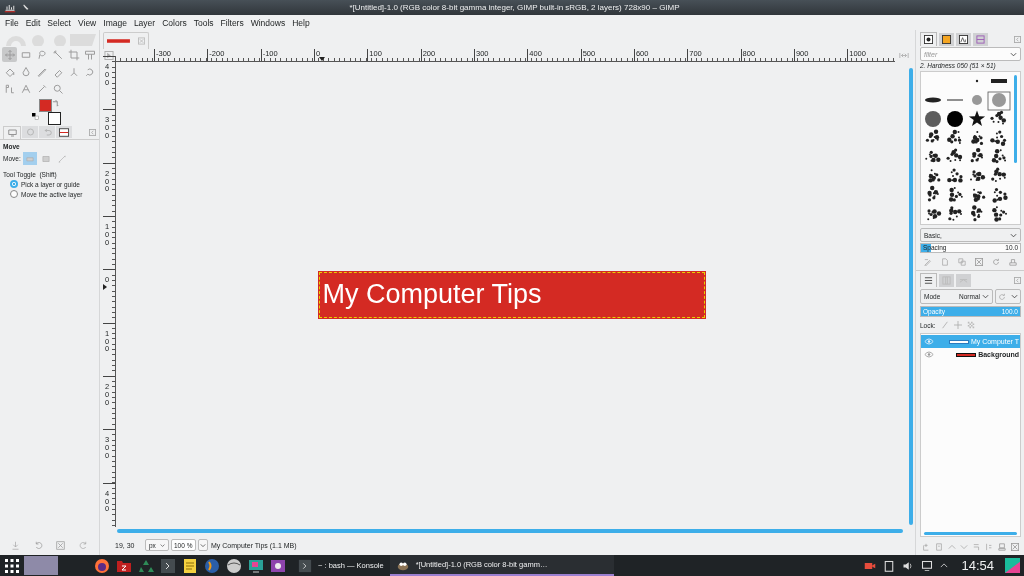  Describe the element at coordinates (964, 547) in the screenshot. I see `lower-icon` at that location.